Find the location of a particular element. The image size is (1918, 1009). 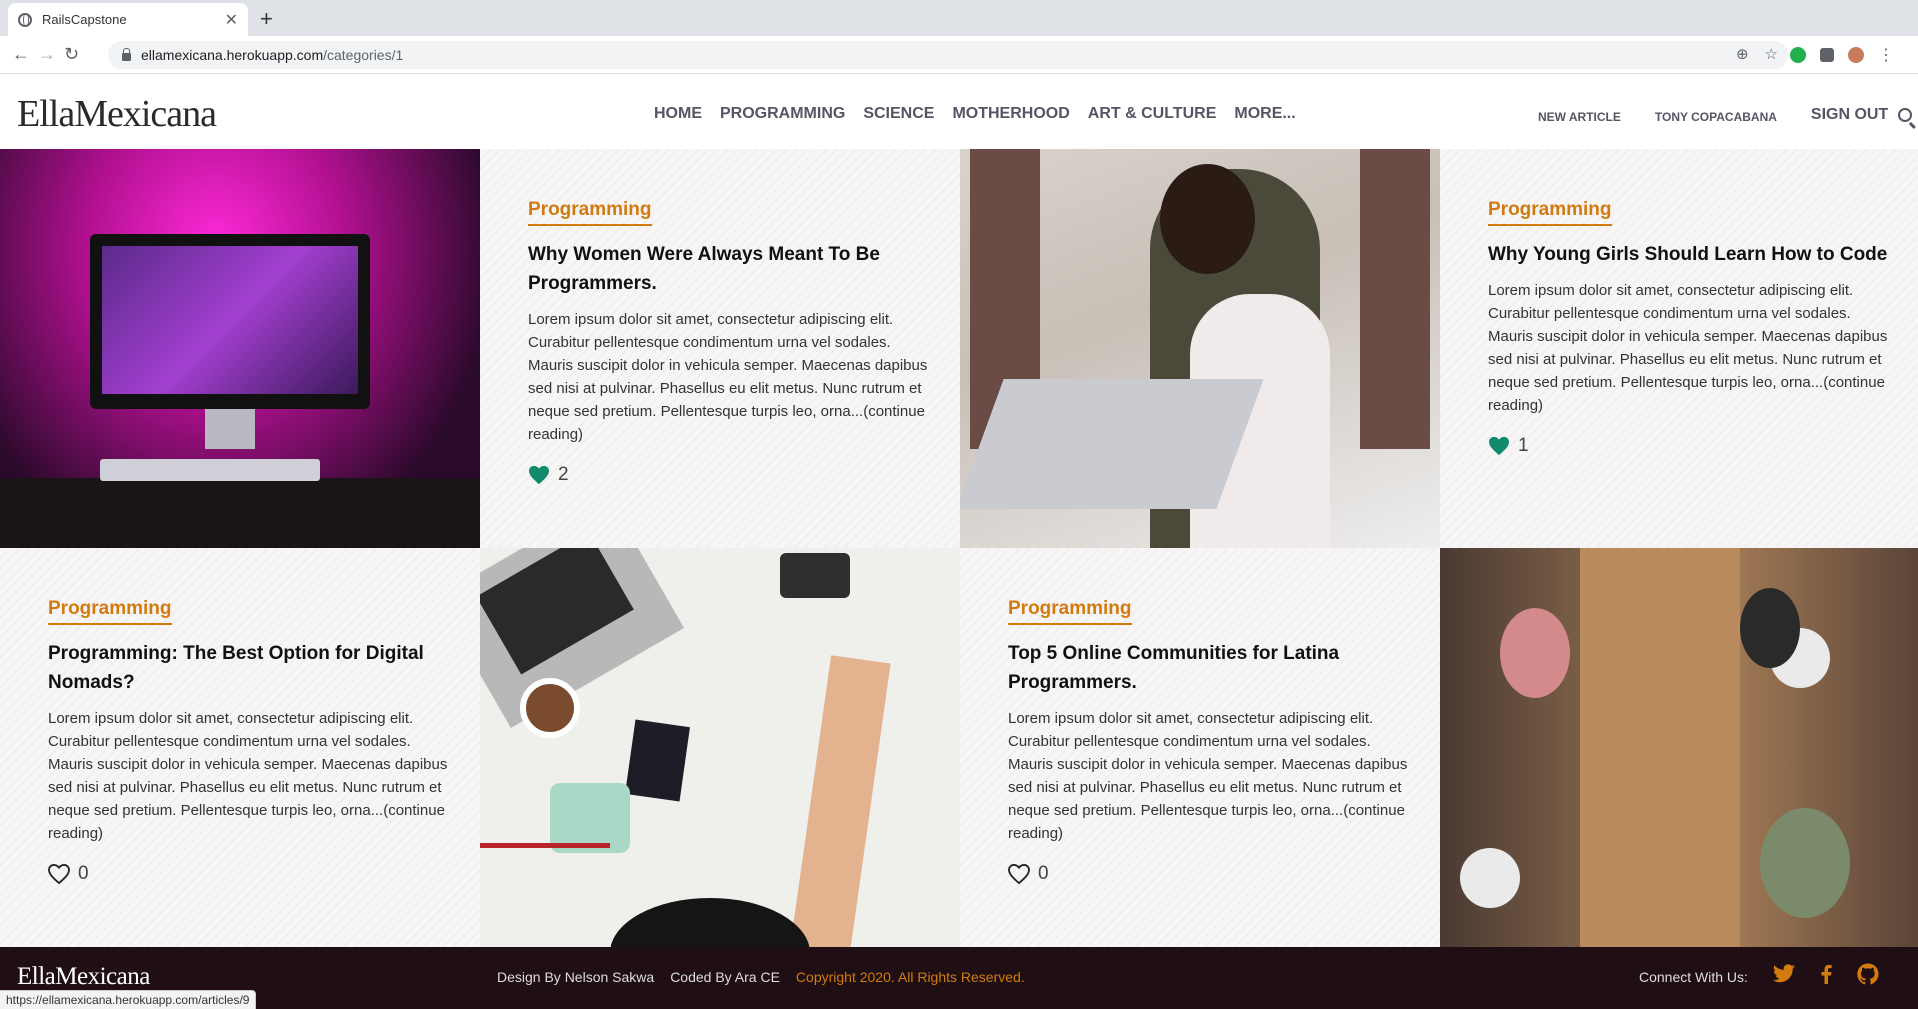

user-name-link: TONY COPACABANA is located at coordinates (1716, 117).